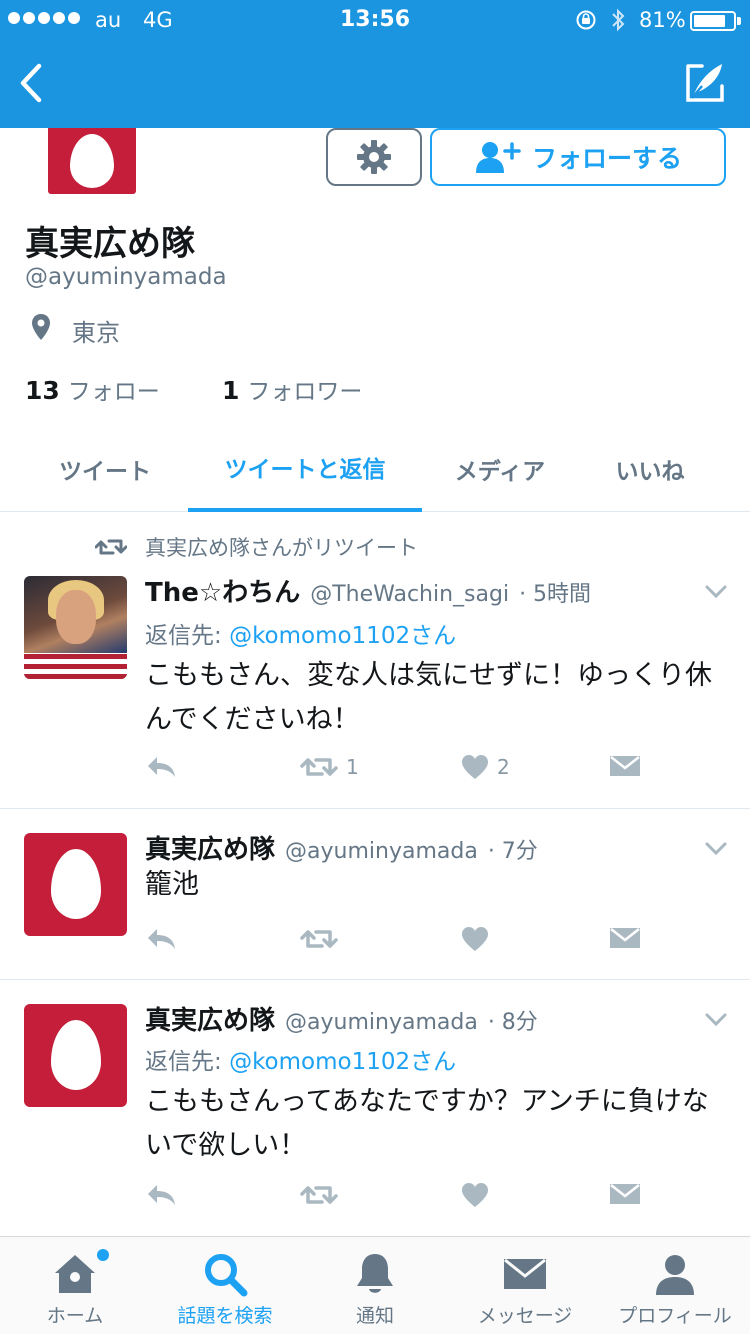 Image resolution: width=750 pixels, height=1334 pixels. Describe the element at coordinates (713, 21) in the screenshot. I see `battery-icon` at that location.